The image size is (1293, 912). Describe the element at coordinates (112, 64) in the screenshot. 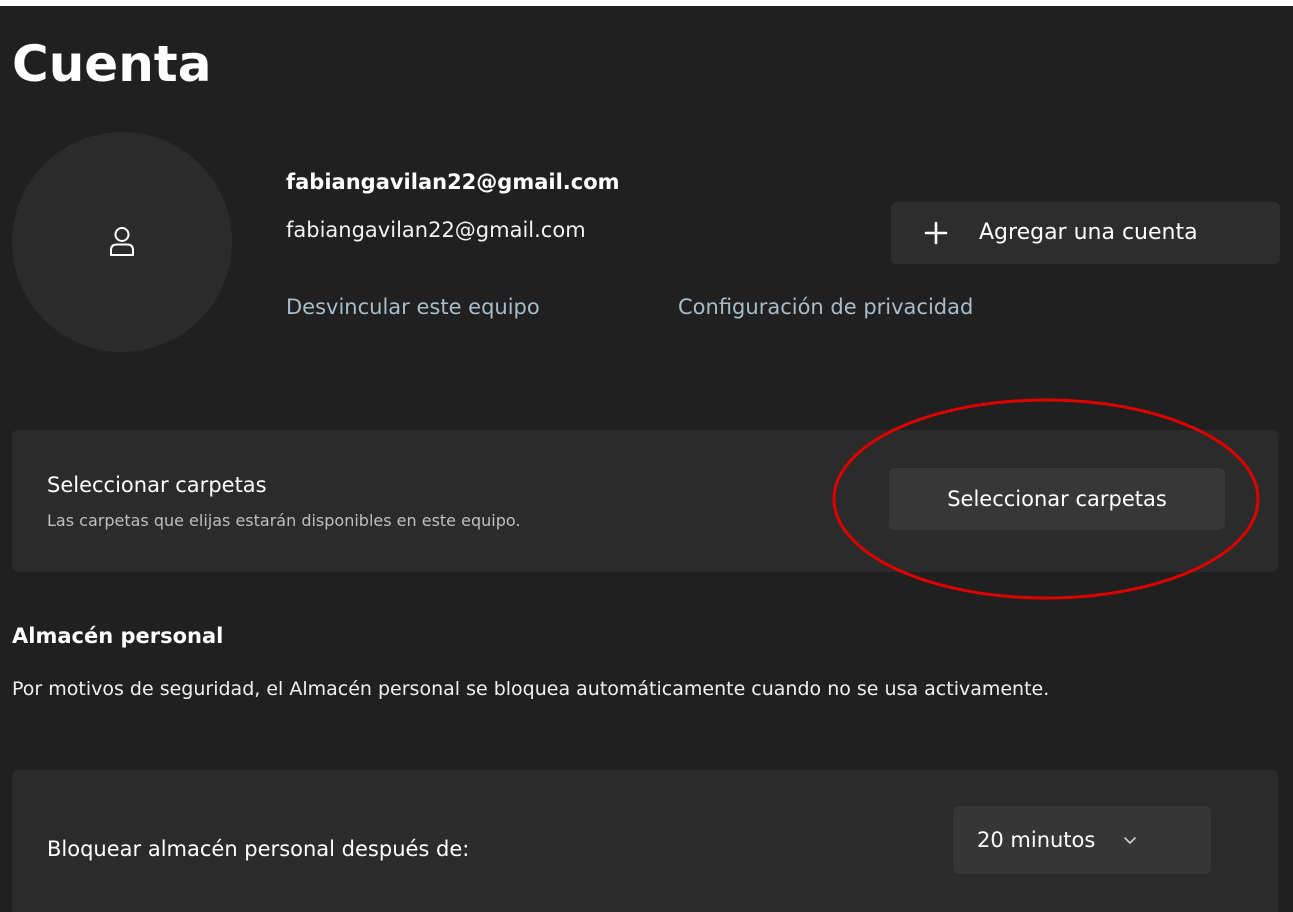

I see `page-title: Cuenta` at that location.